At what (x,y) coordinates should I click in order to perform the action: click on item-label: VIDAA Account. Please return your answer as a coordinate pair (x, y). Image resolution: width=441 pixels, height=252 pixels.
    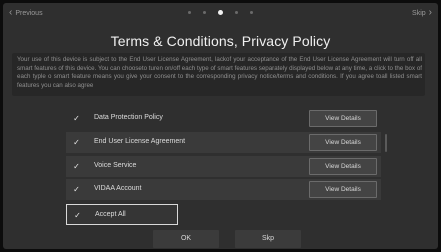
    Looking at the image, I should click on (118, 188).